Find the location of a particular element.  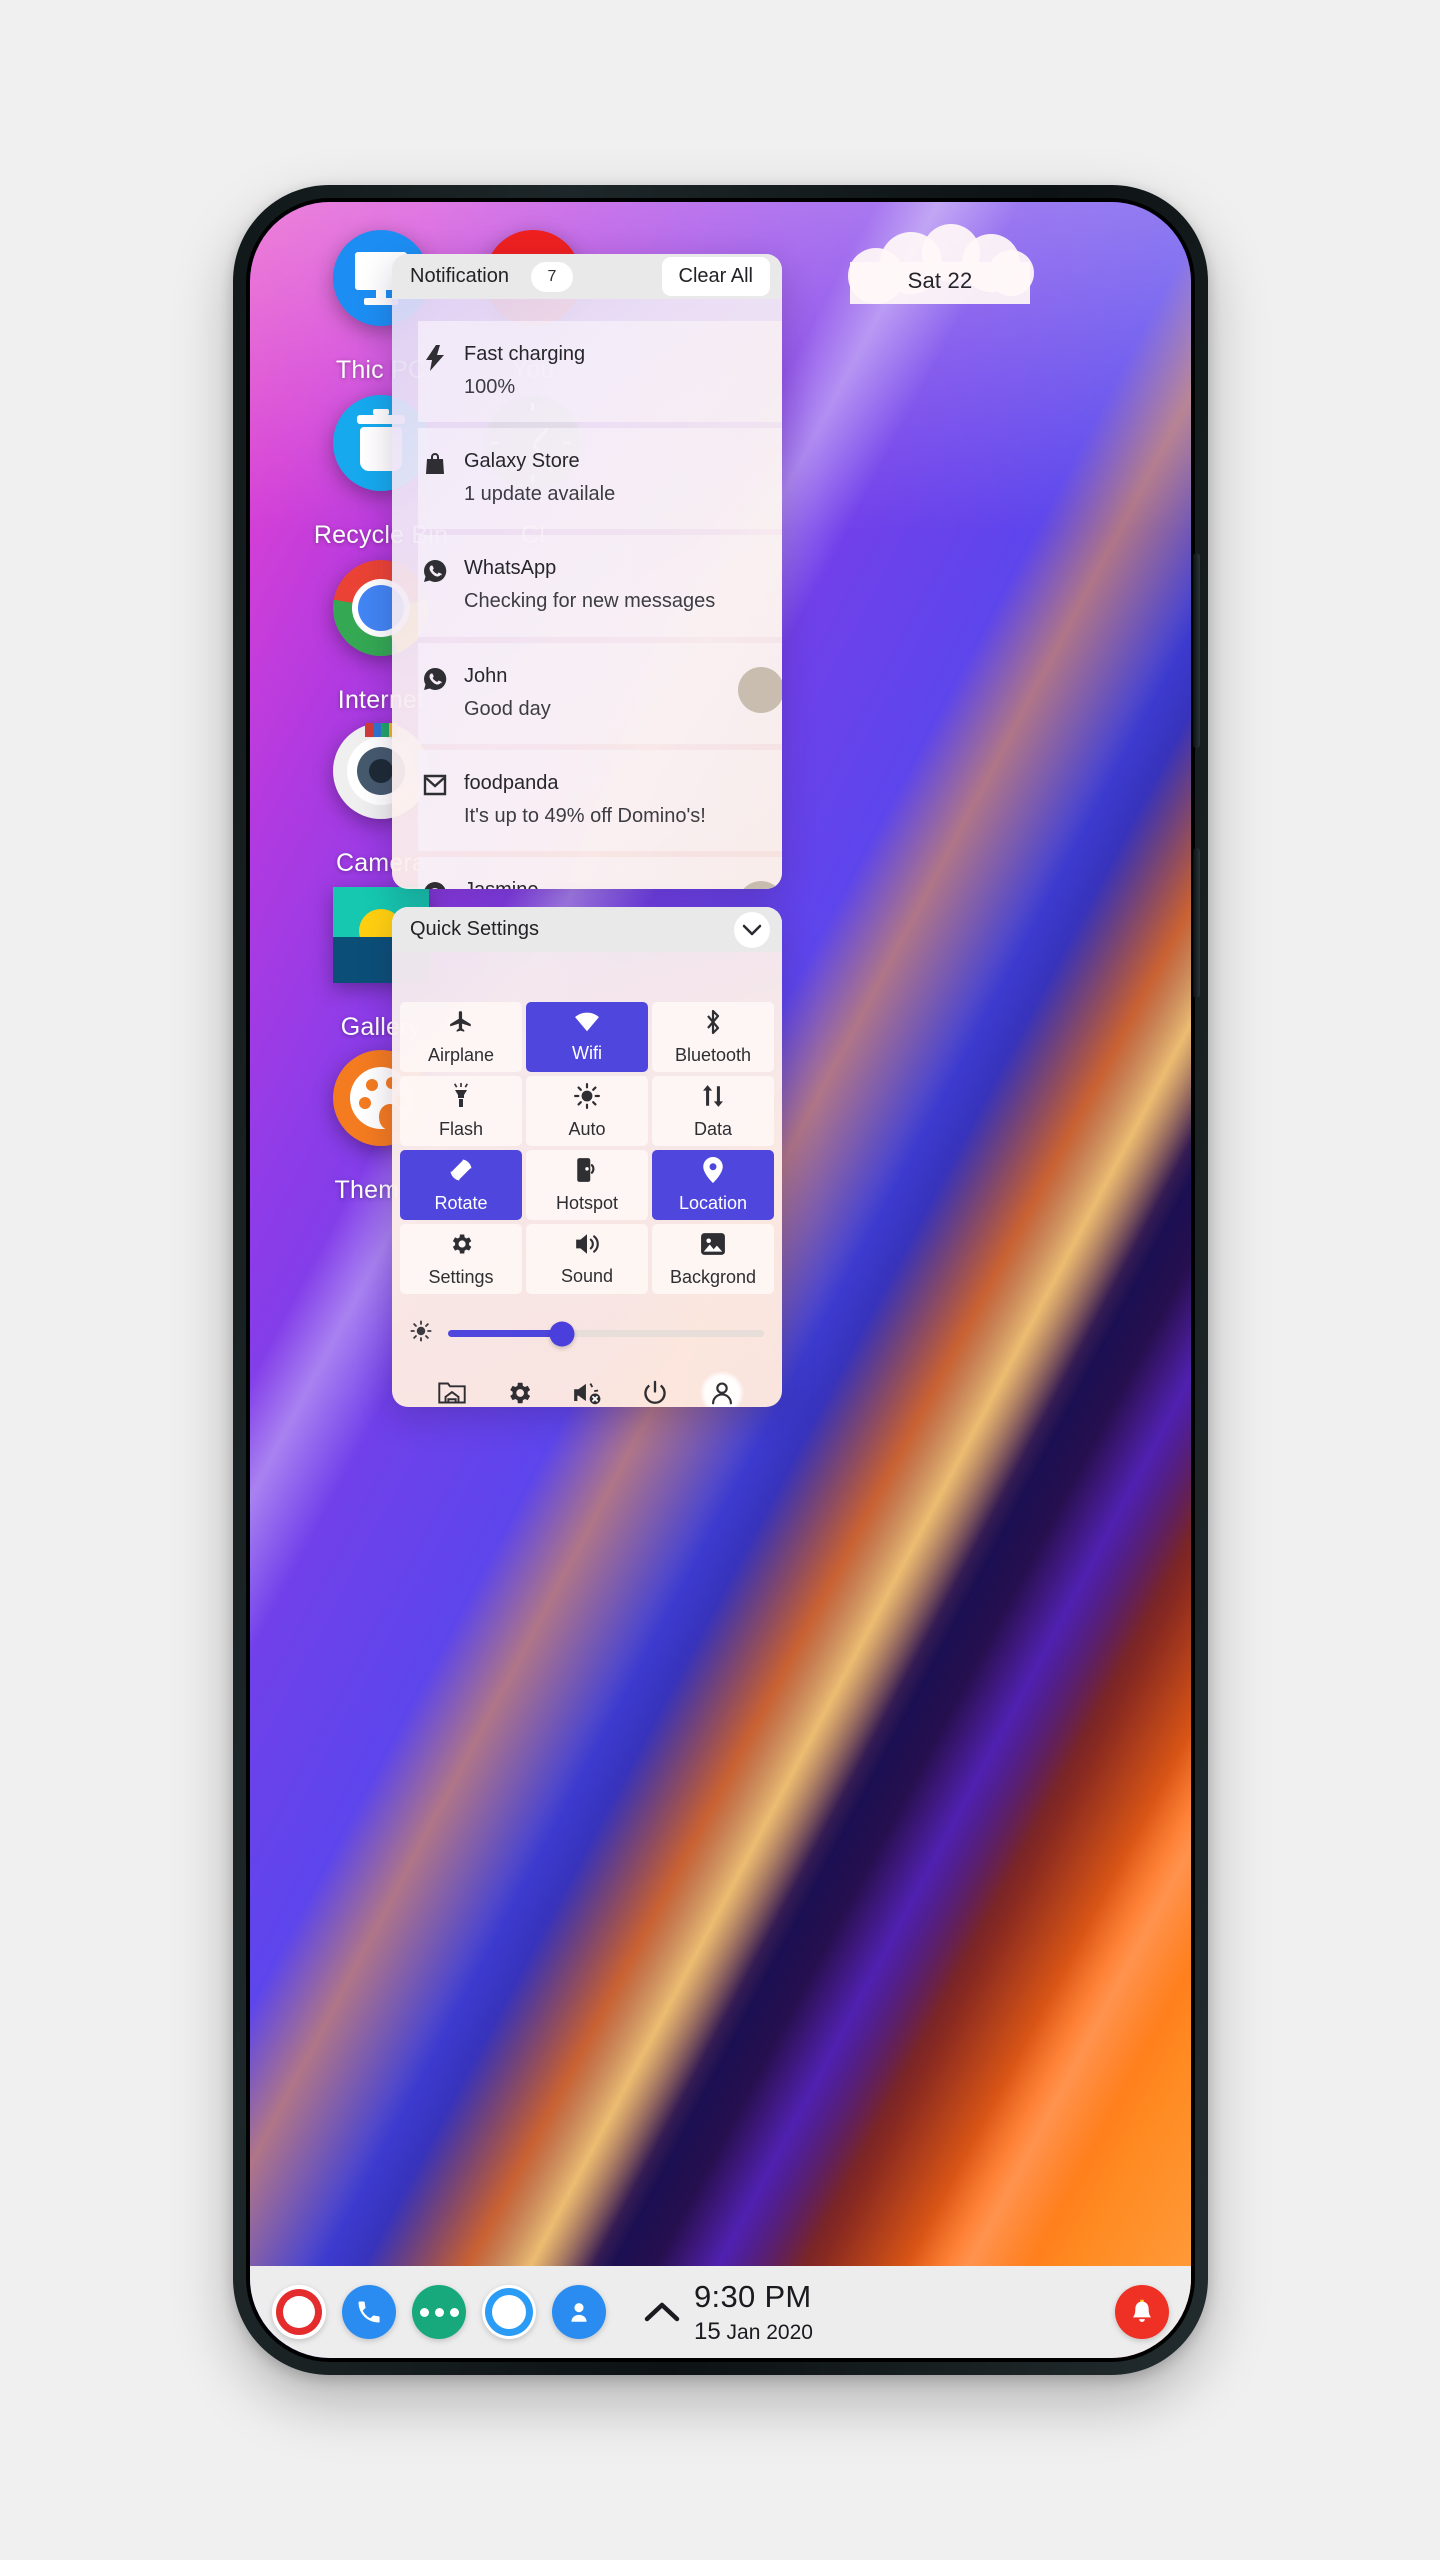

mute-announcement-icon is located at coordinates (587, 1389).